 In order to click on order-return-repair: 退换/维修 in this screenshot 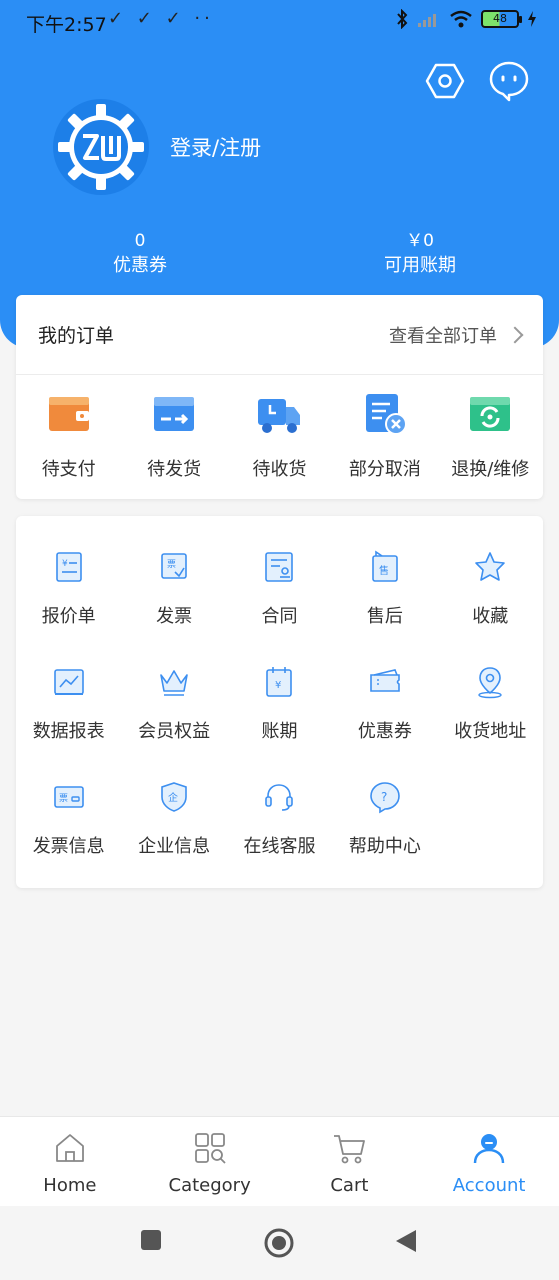, I will do `click(490, 436)`.